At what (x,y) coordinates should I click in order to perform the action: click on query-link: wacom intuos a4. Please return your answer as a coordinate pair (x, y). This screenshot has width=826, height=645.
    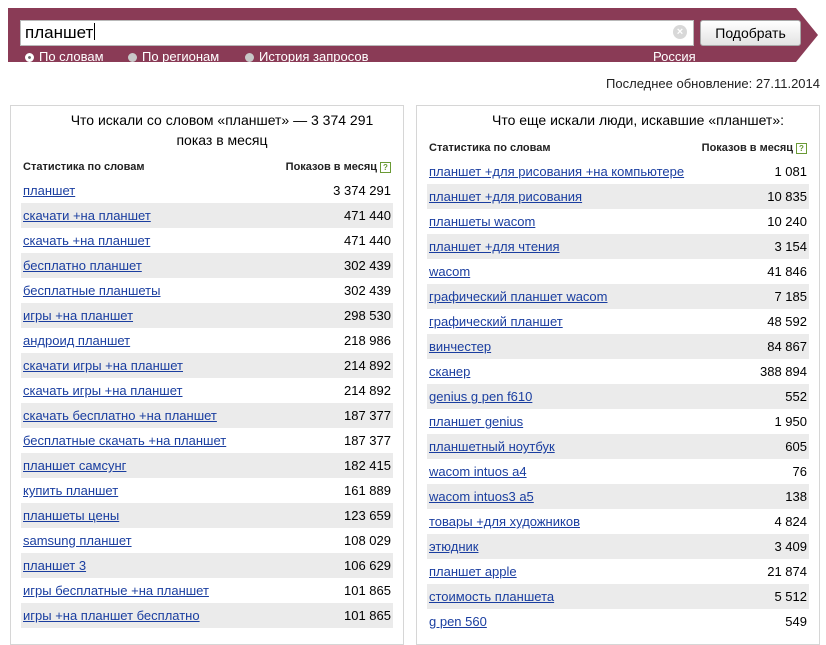
    Looking at the image, I should click on (478, 471).